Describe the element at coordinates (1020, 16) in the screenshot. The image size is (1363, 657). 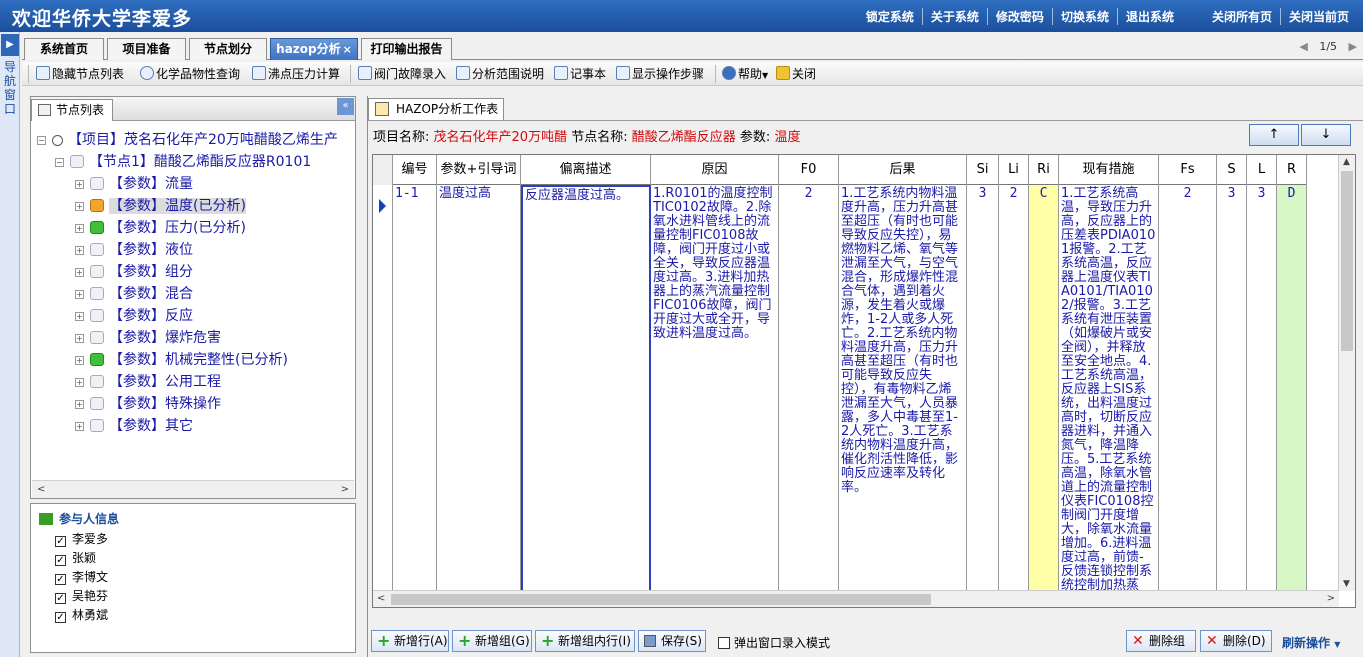
I see `change-password-link: 修改密码` at that location.